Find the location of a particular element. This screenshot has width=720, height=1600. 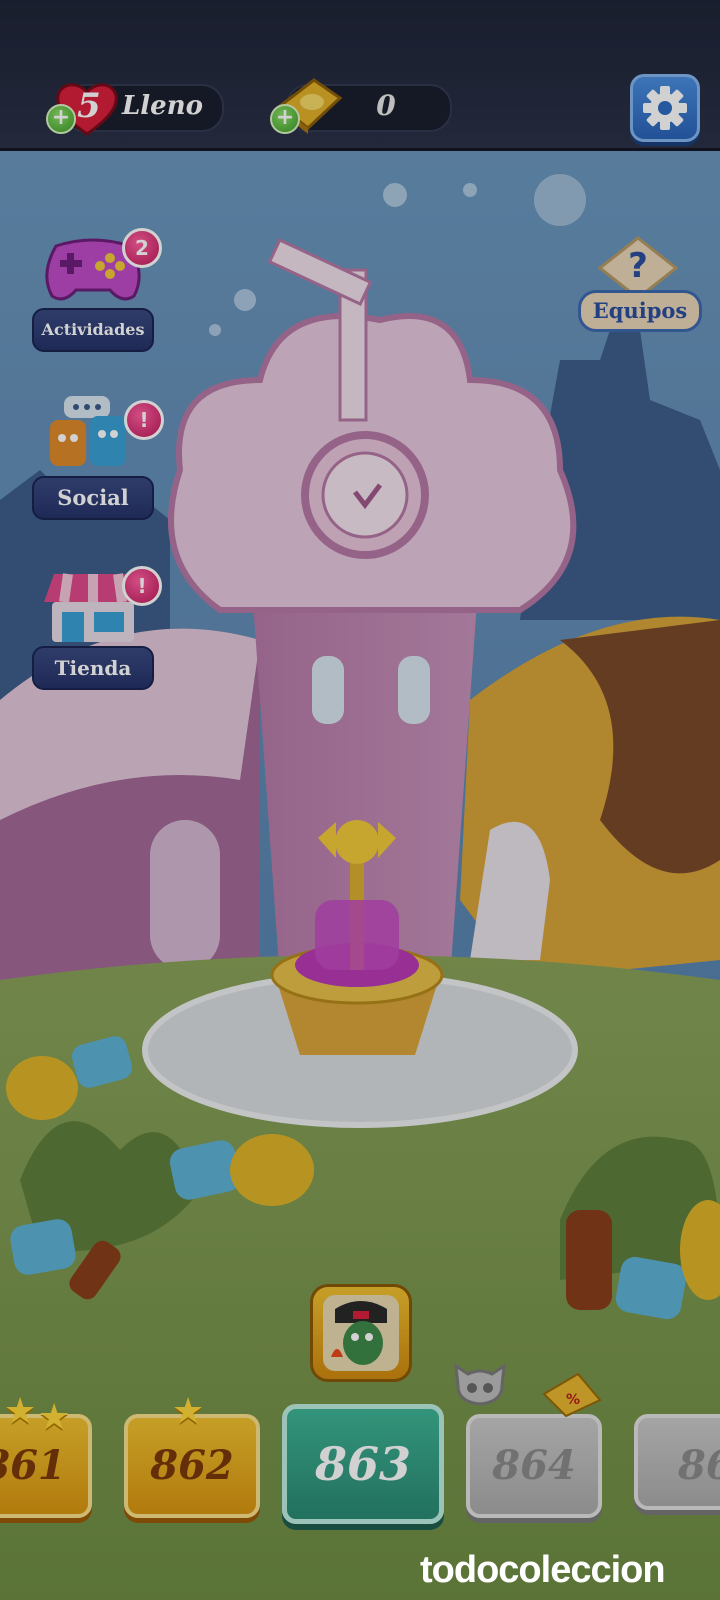

watermark: todocoleccion is located at coordinates (543, 1570).